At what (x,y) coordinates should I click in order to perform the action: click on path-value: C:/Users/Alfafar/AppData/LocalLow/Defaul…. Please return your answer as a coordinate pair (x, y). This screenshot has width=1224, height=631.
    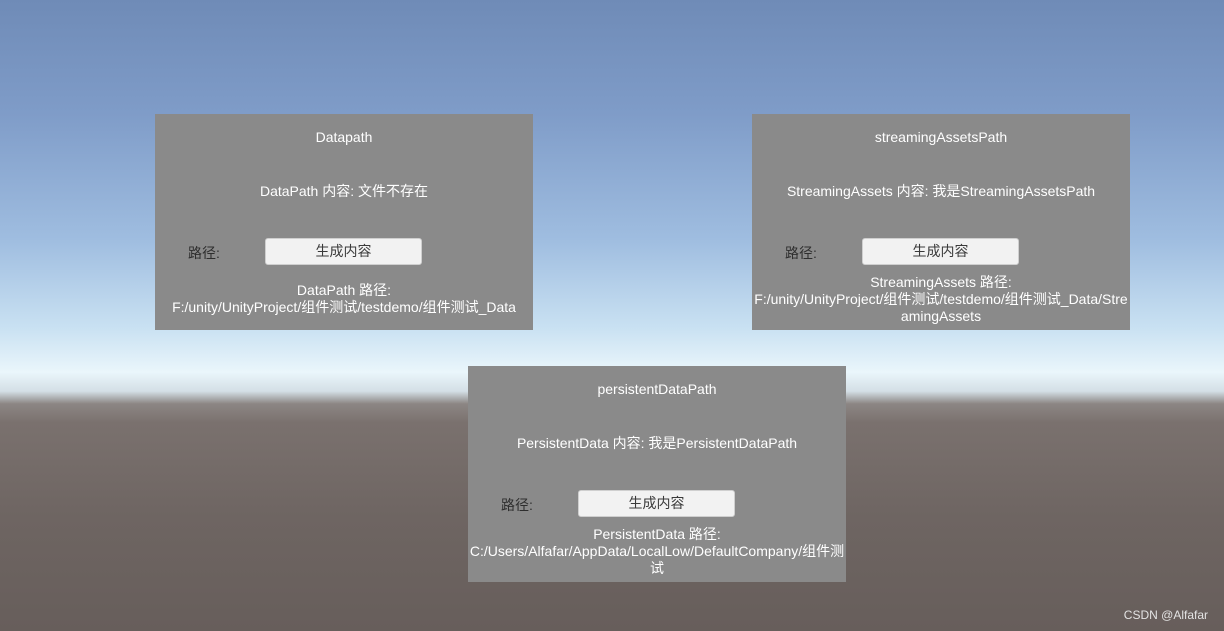
    Looking at the image, I should click on (657, 559).